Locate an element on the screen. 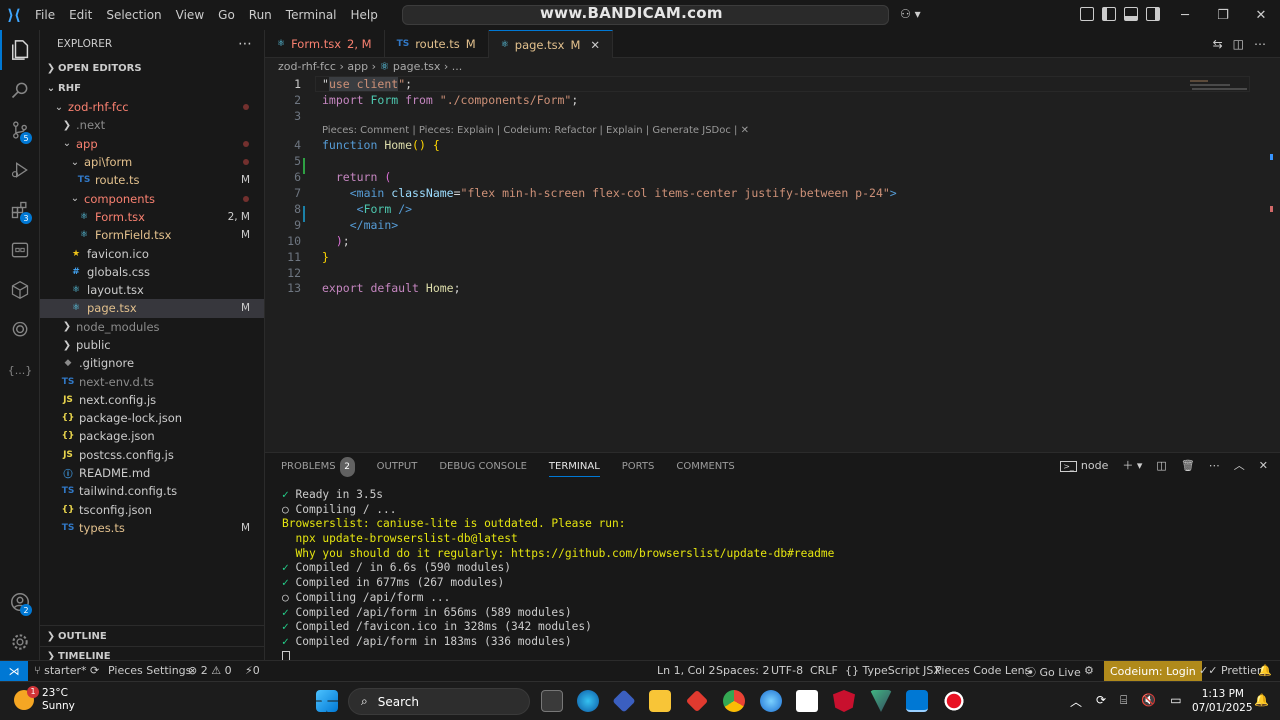 This screenshot has width=1280, height=720. tree-item: TS next-env.d.ts is located at coordinates (152, 381).